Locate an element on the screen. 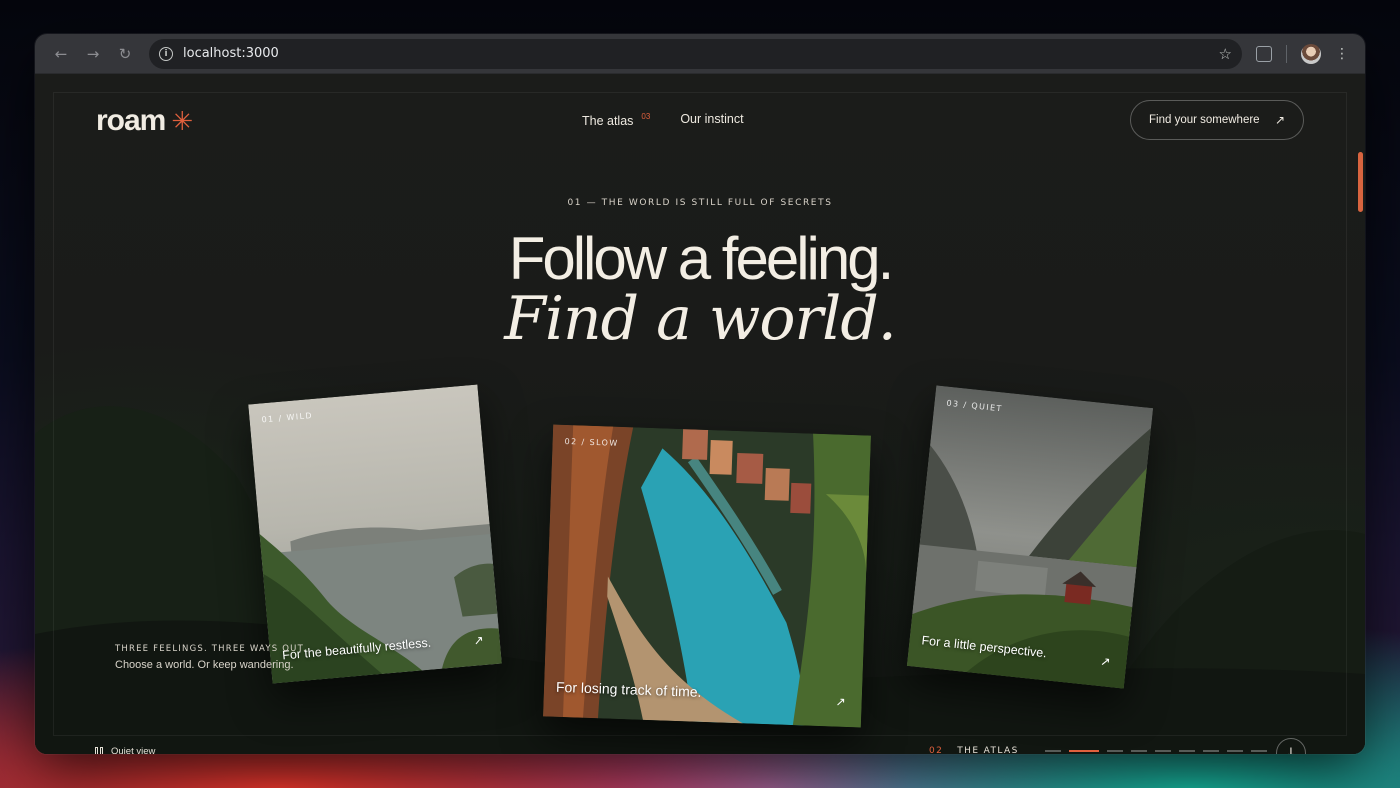  address-bar: i localhost:3000 ☆ is located at coordinates (695, 53).